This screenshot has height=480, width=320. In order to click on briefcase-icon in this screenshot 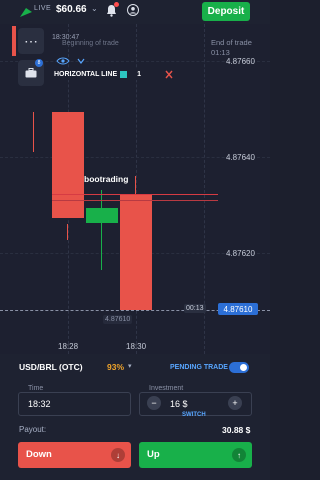, I will do `click(31, 73)`.